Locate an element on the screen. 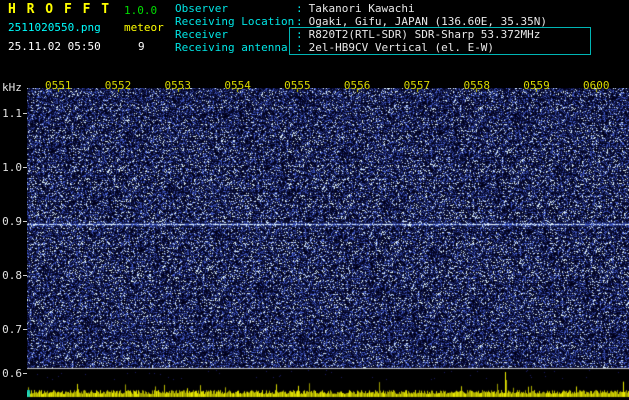  info-label: Receiving Location is located at coordinates (235, 21).